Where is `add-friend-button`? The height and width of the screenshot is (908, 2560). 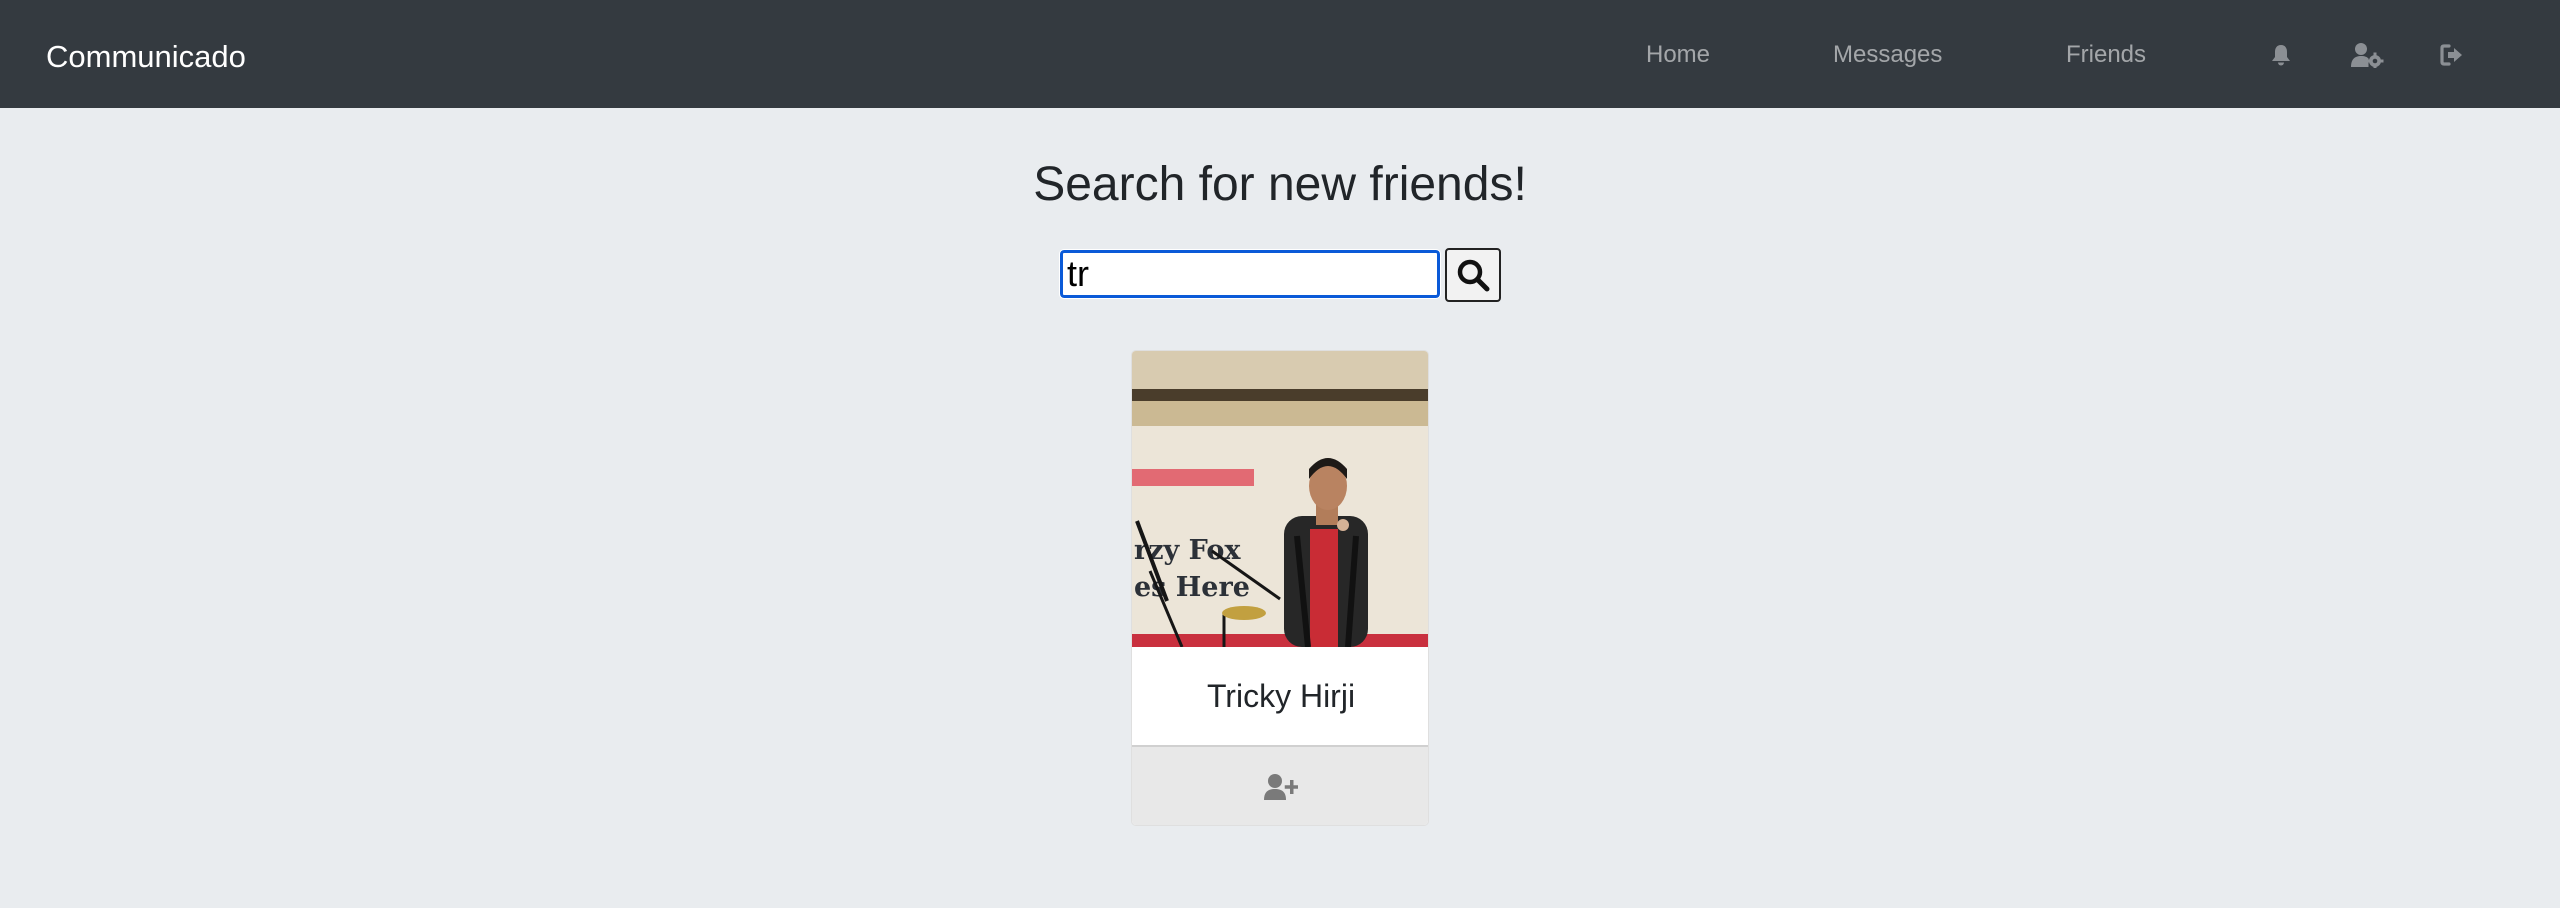 add-friend-button is located at coordinates (1280, 785).